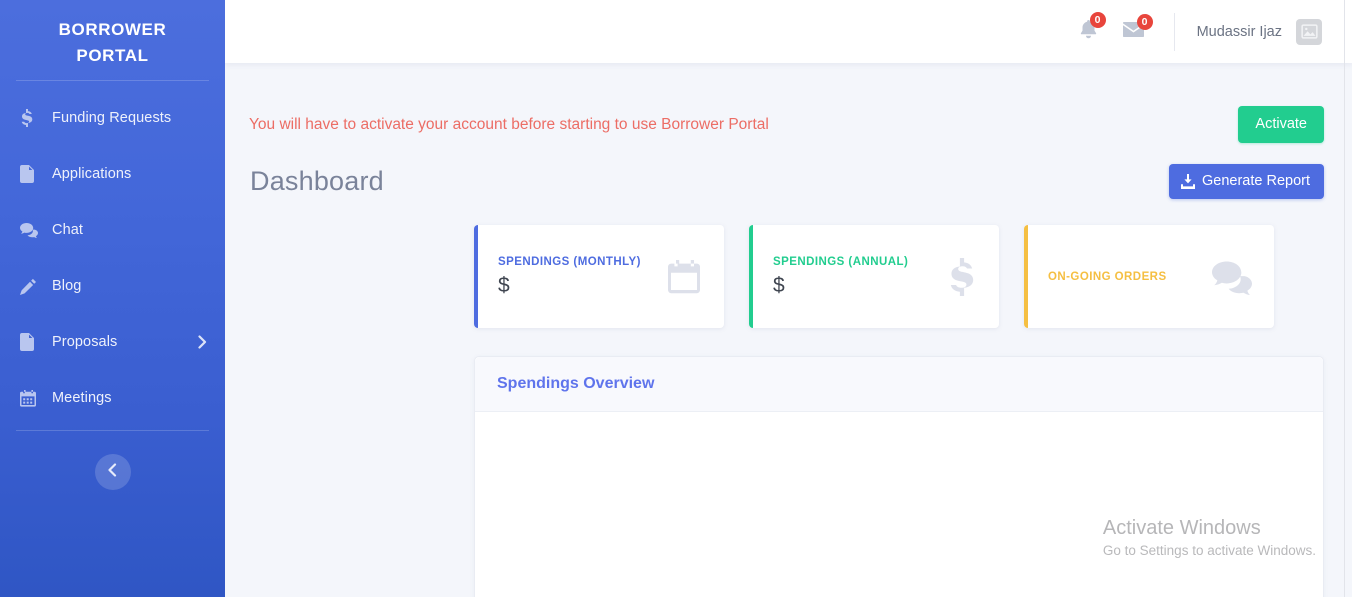  I want to click on panel-title: Spendings Overview, so click(576, 383).